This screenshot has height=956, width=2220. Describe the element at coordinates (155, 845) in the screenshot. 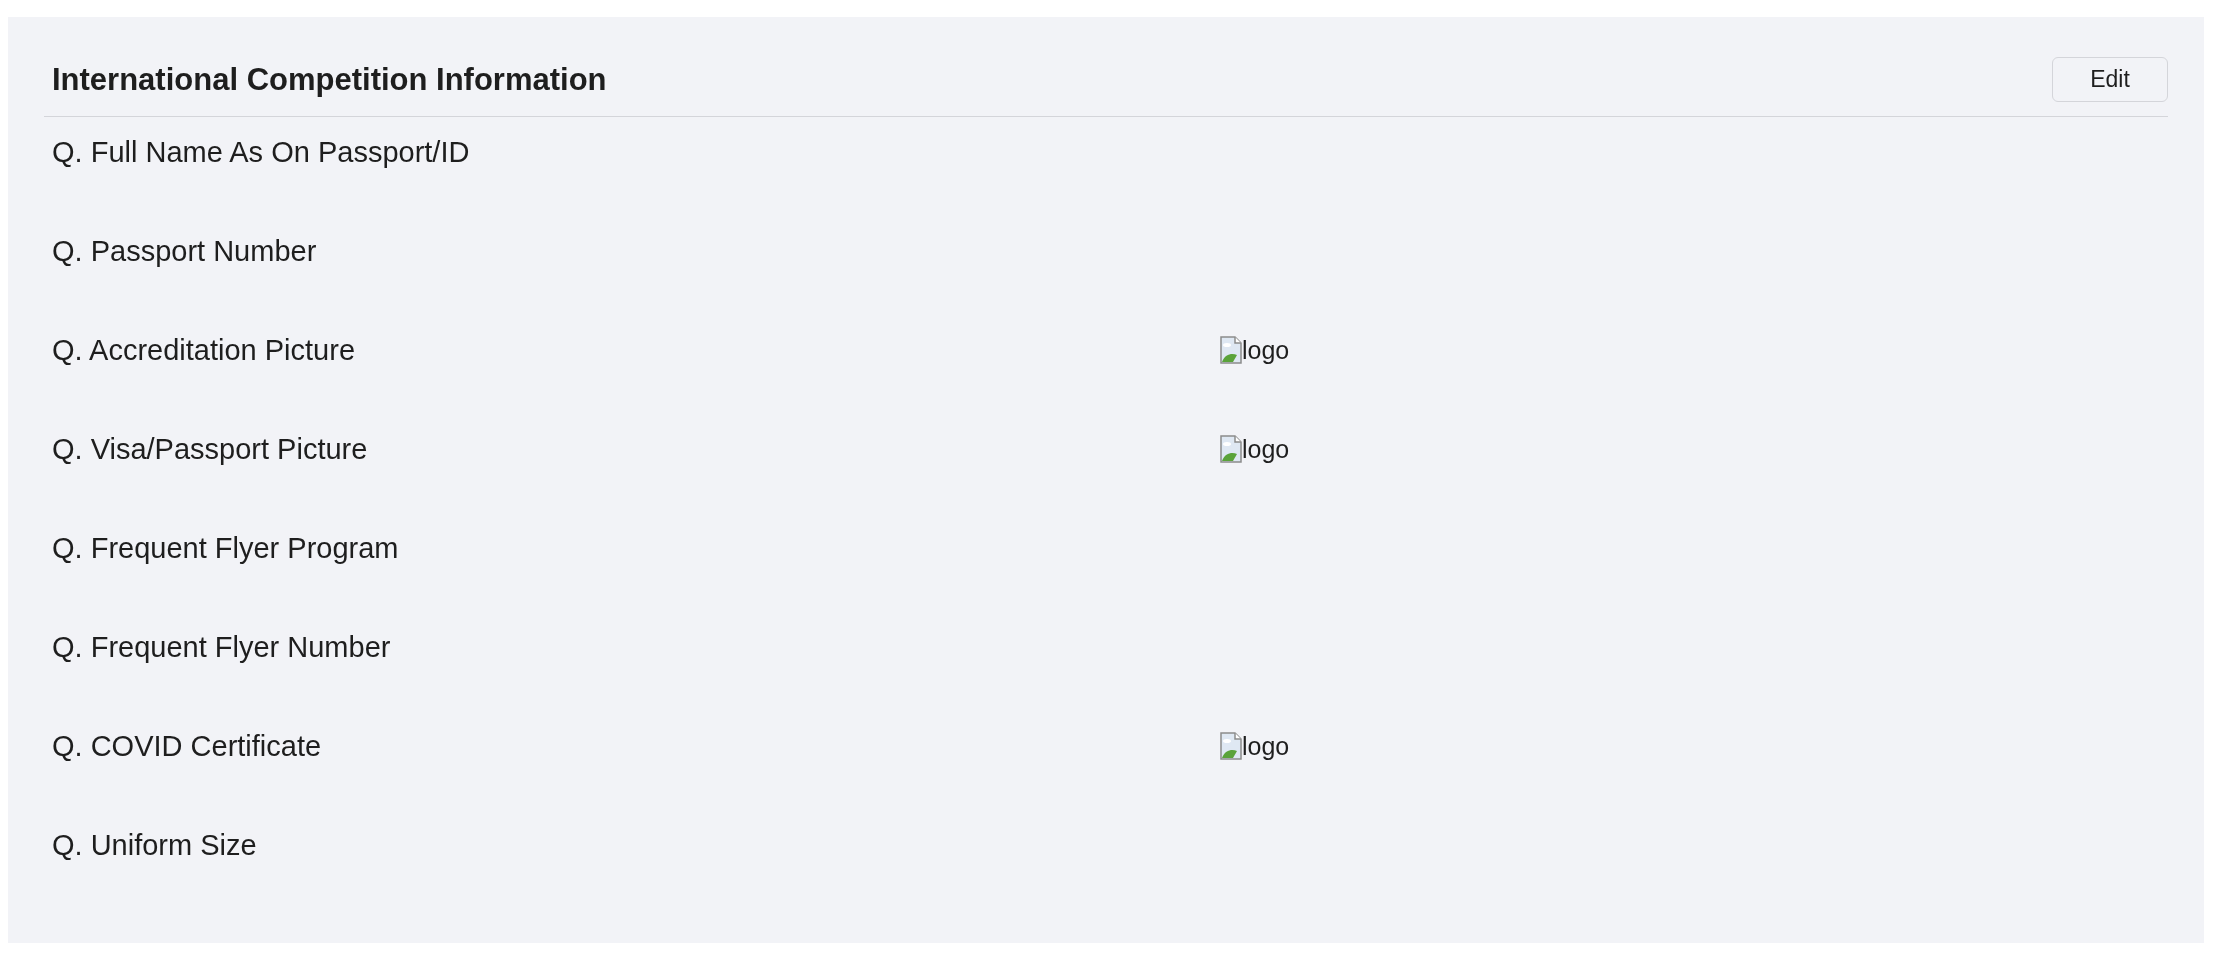

I see `question-label: Q. Uniform Size` at that location.